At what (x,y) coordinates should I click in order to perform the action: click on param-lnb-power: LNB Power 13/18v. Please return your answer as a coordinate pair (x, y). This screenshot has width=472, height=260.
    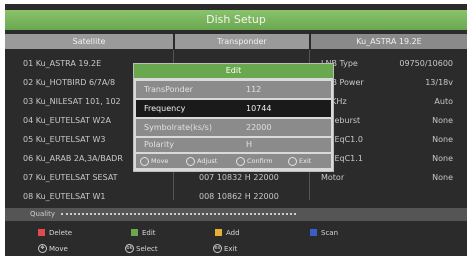
    Looking at the image, I should click on (389, 82).